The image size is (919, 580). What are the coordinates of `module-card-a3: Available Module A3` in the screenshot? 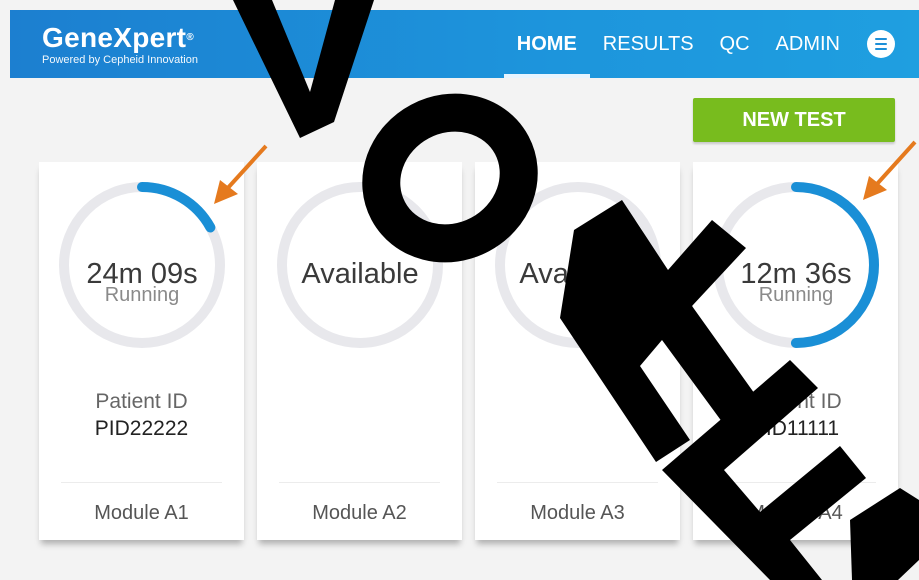 It's located at (577, 351).